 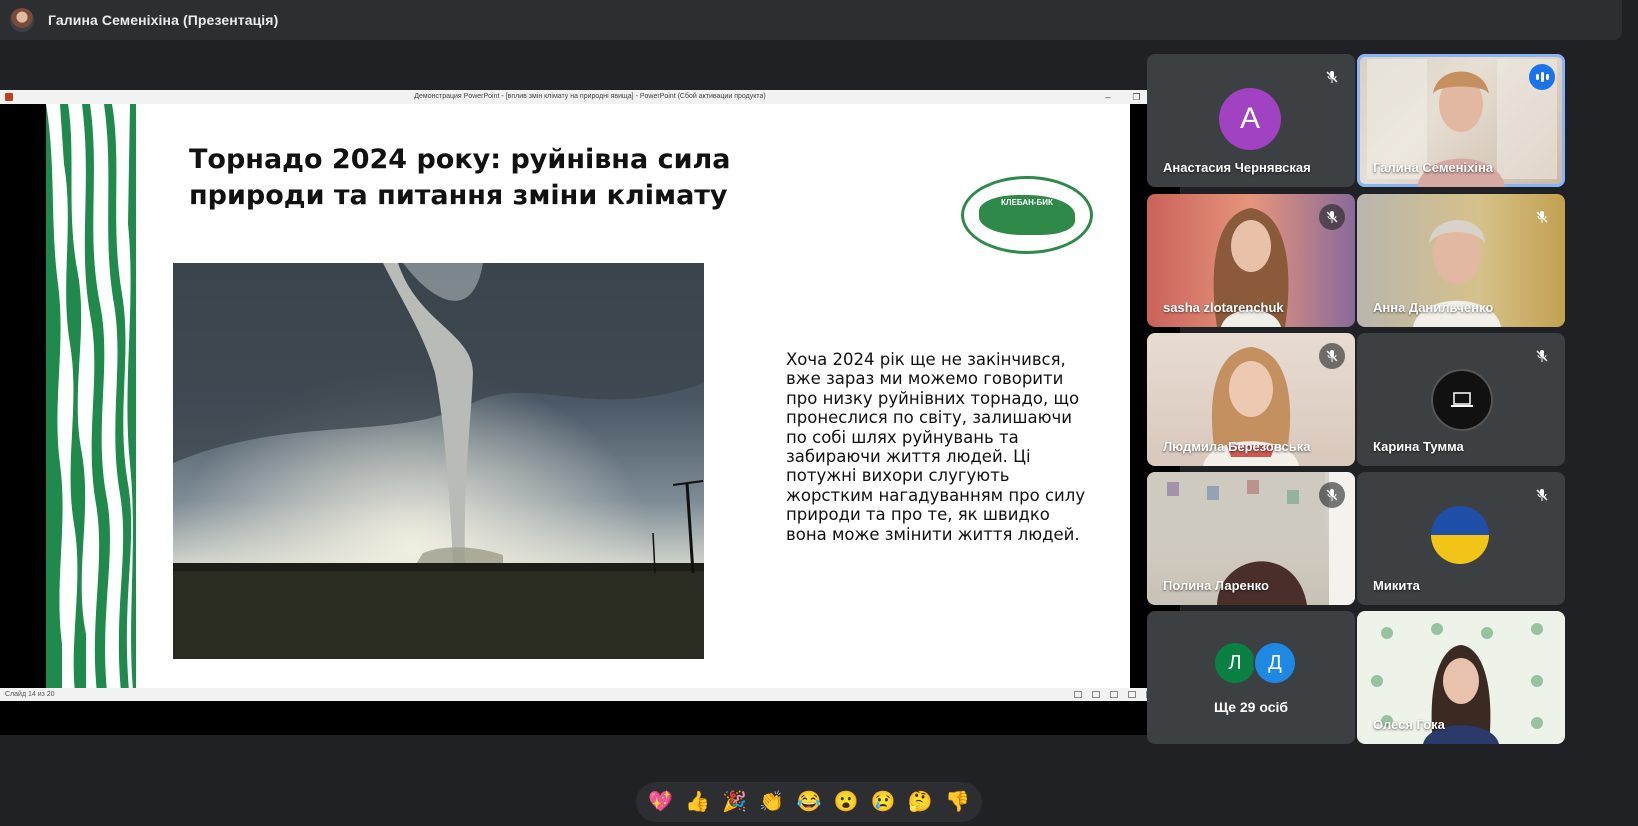 What do you see at coordinates (1108, 97) in the screenshot?
I see `minimize-icon: –` at bounding box center [1108, 97].